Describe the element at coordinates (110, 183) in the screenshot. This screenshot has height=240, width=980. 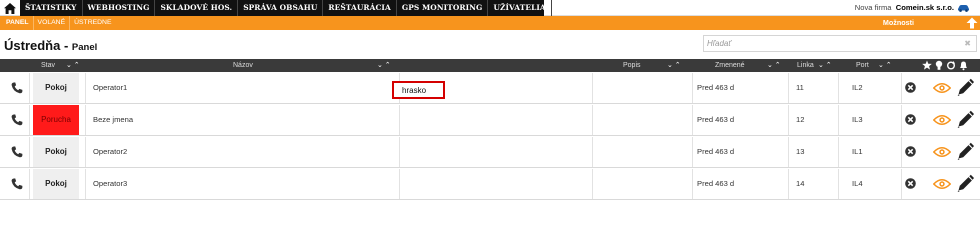
I see `row-name: Operator3` at that location.